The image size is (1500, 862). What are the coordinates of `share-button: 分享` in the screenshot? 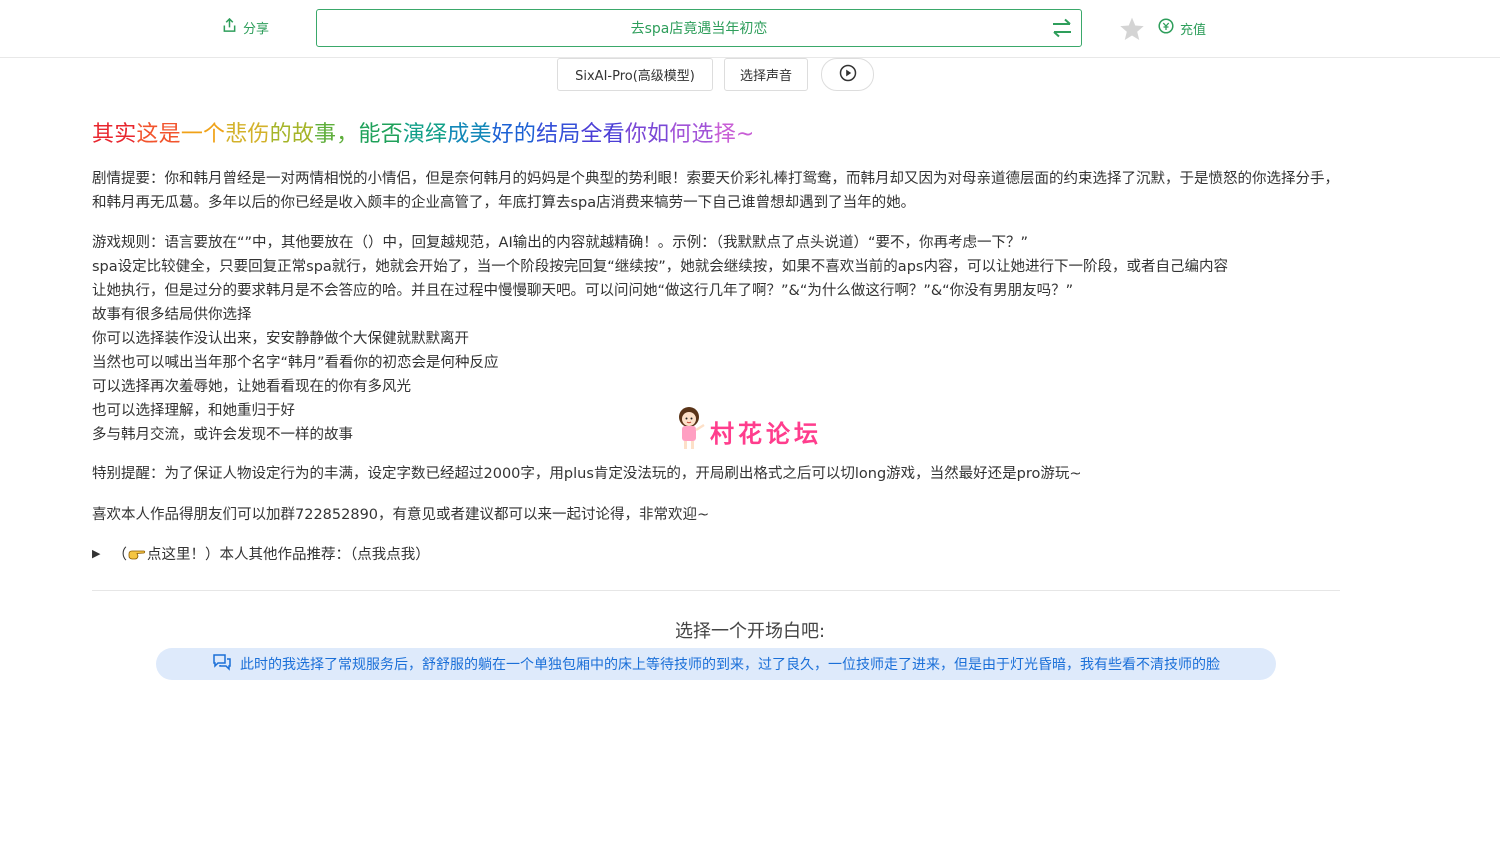 It's located at (246, 27).